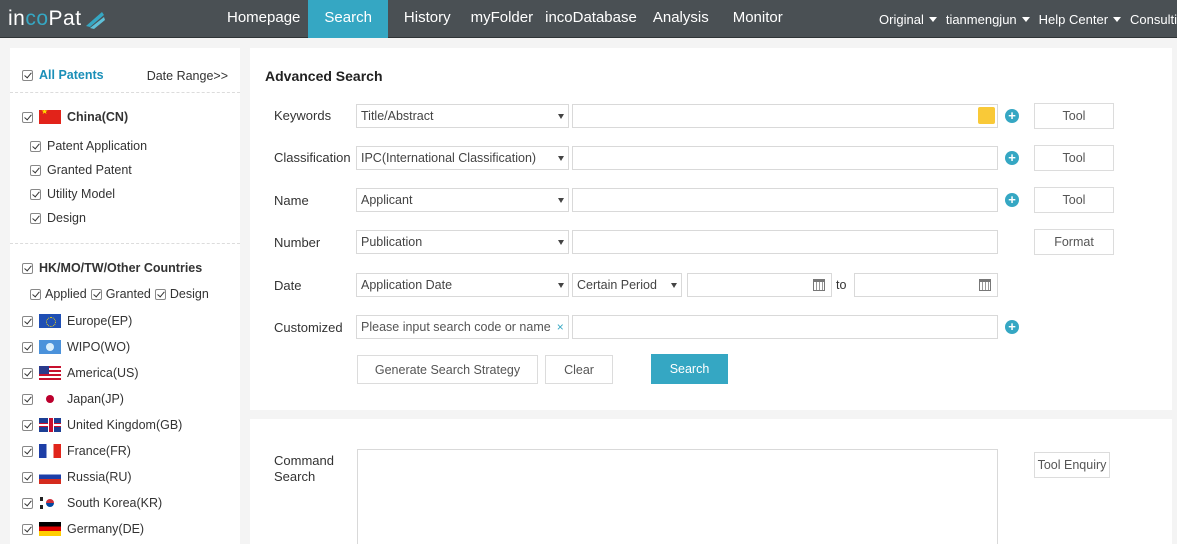  What do you see at coordinates (1072, 465) in the screenshot?
I see `tool-enquiry-button: Tool Enquiry` at bounding box center [1072, 465].